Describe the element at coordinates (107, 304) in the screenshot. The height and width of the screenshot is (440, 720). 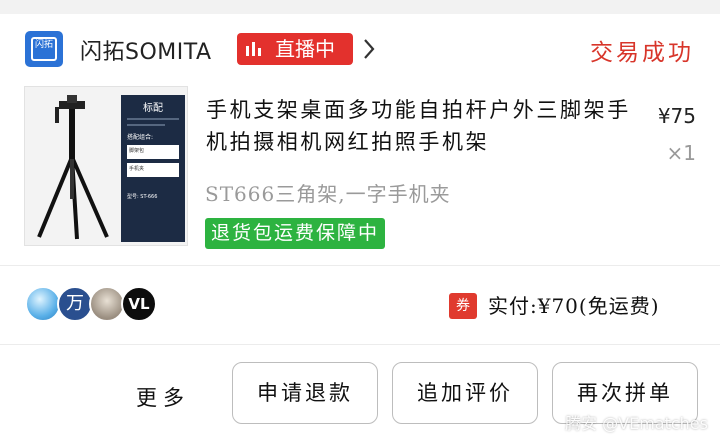
I see `person-avatar` at that location.